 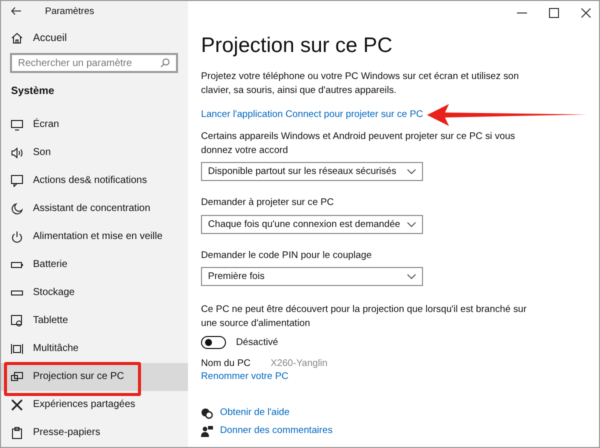 I want to click on rename-link: Renommer votre PC, so click(x=394, y=377).